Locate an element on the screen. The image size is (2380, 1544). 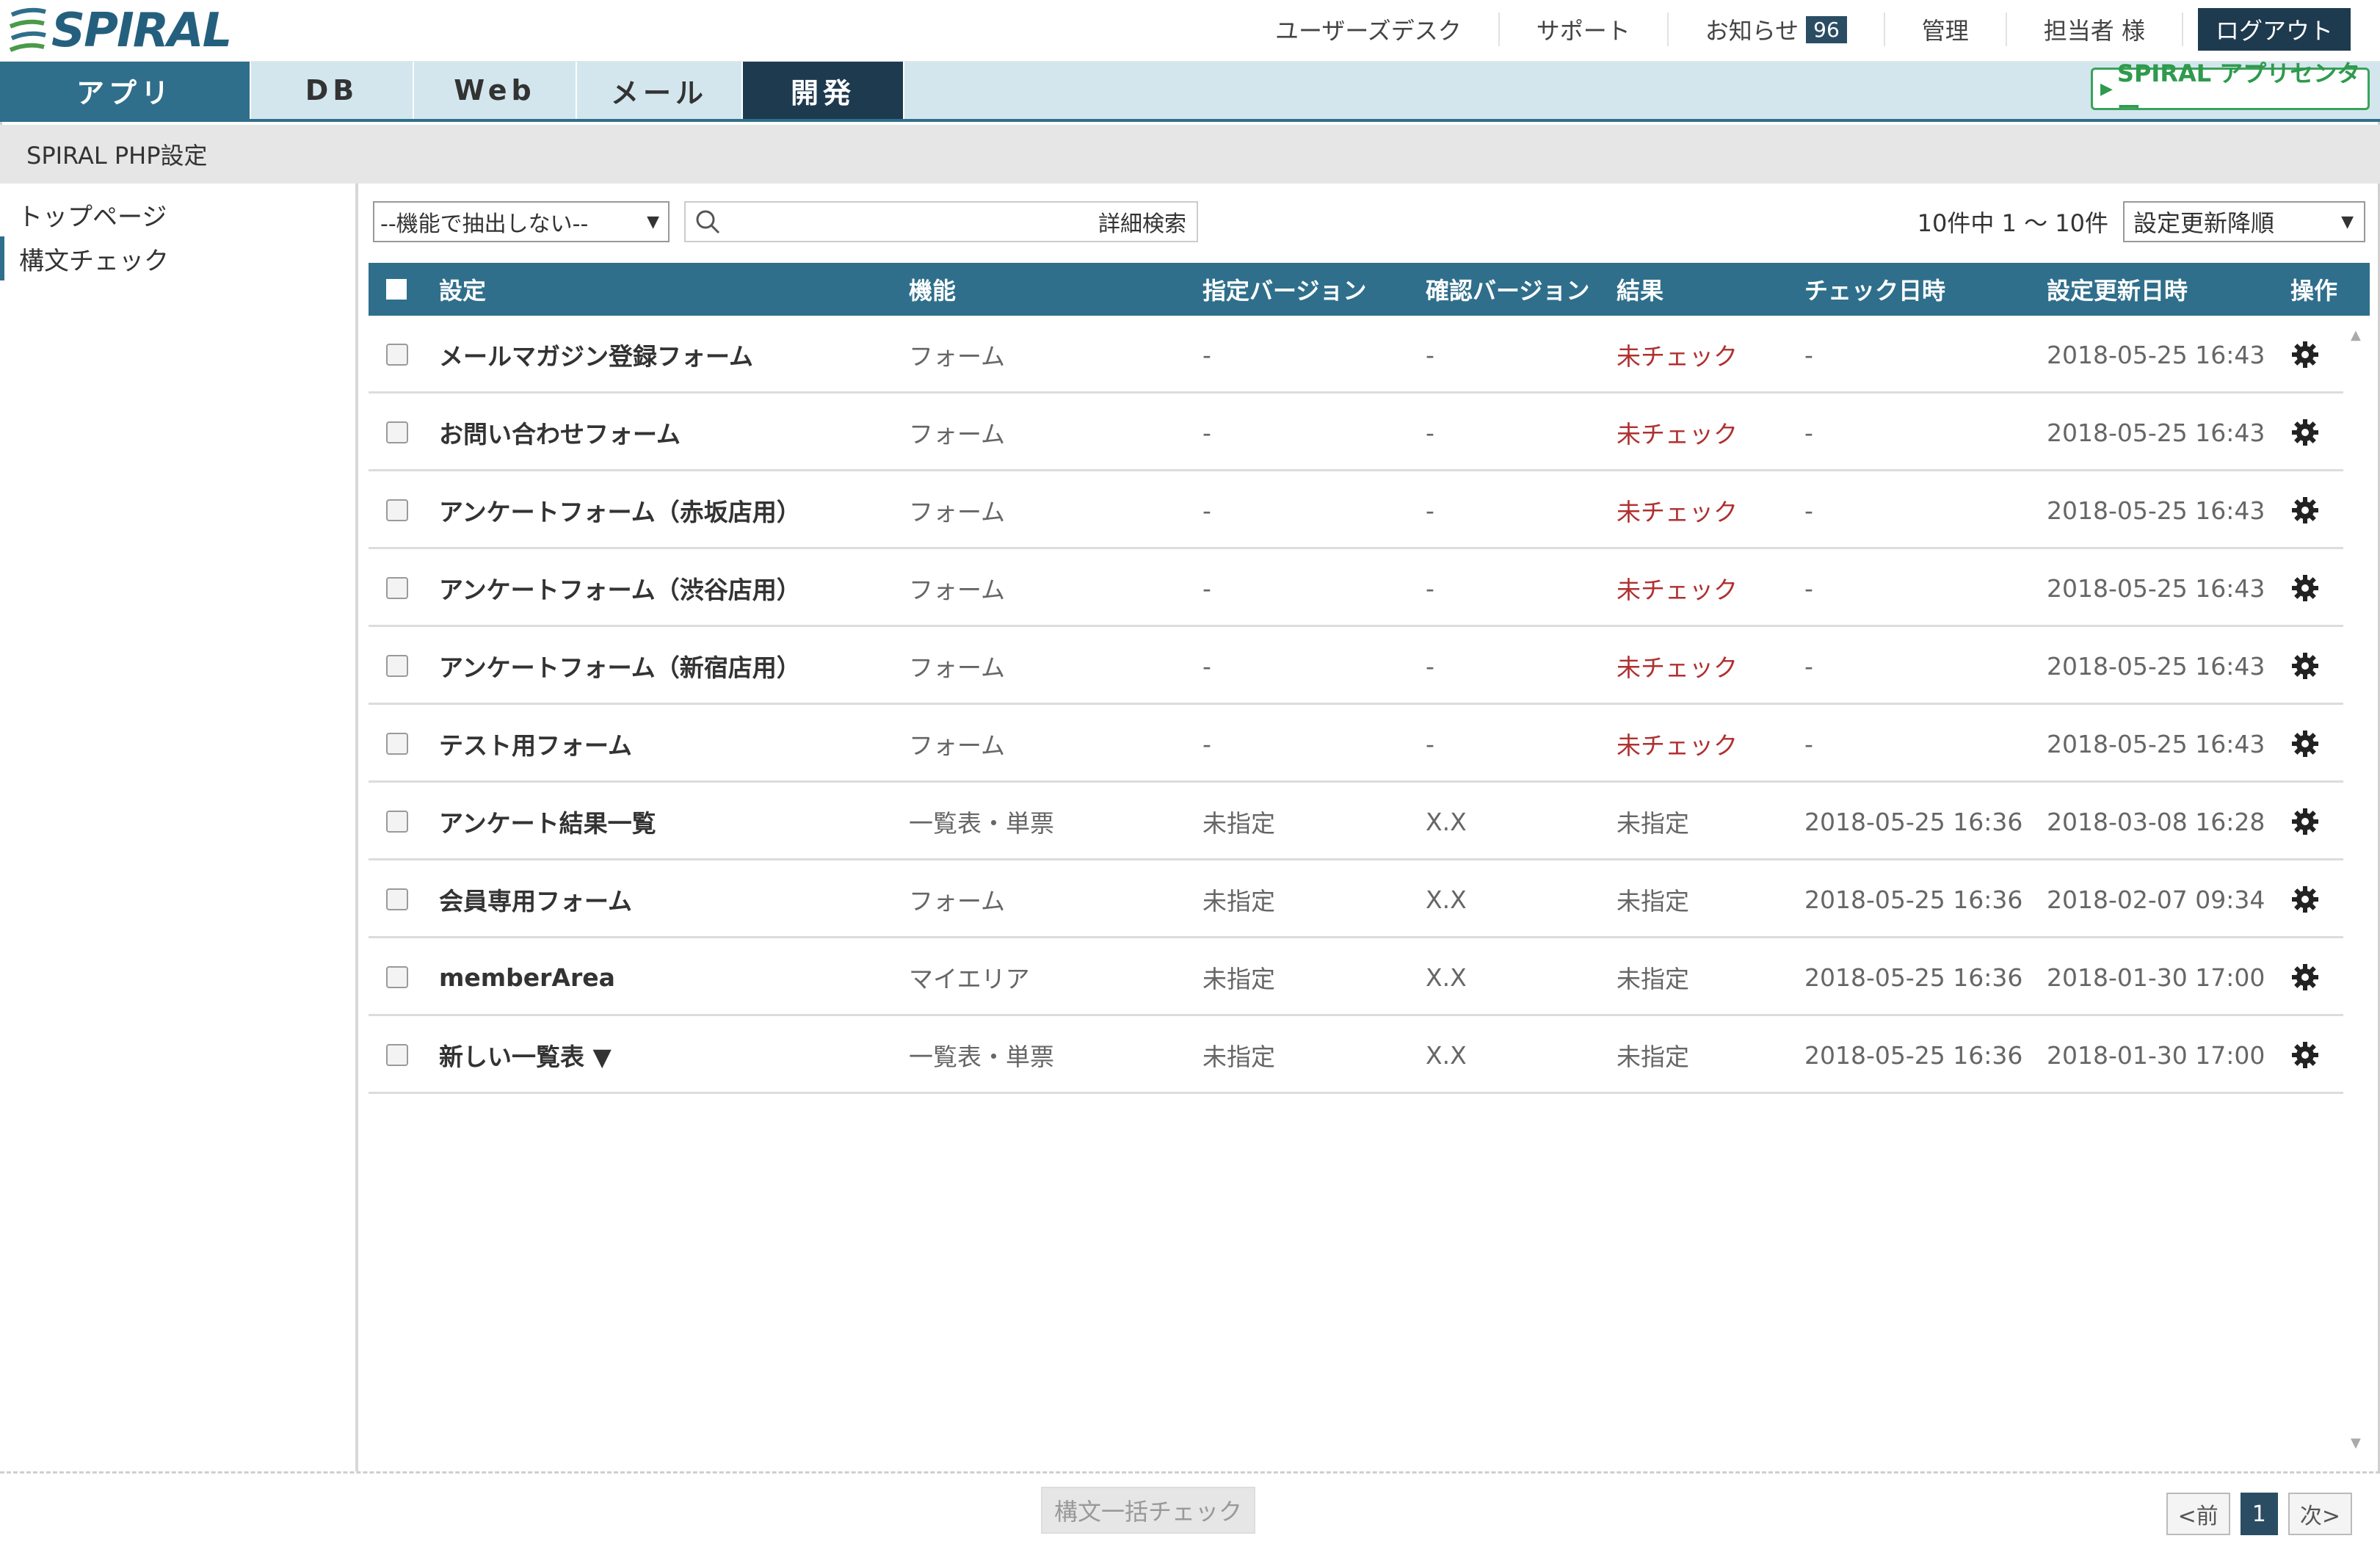
main-tabbar: アプリ DB Web メール 開発 ▶ SPIRAL アプリセンター is located at coordinates (1190, 90).